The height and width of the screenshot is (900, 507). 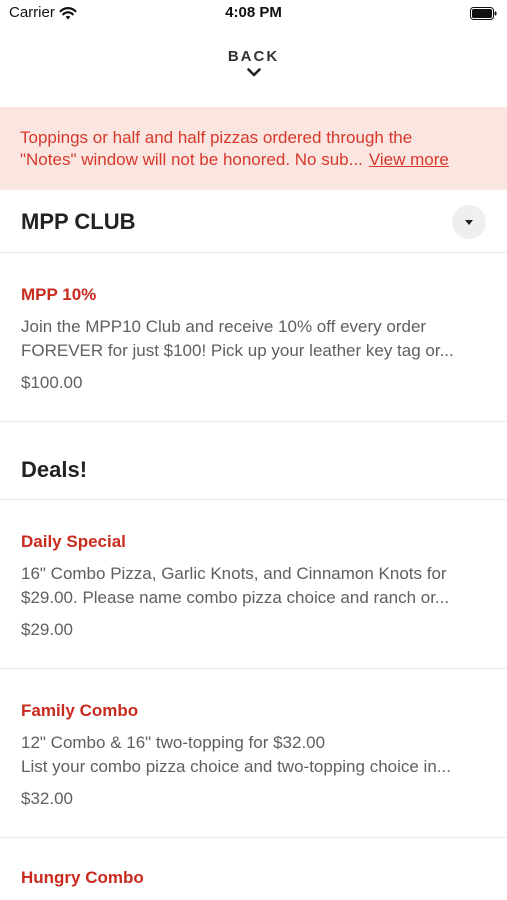 I want to click on section-title: Deals!, so click(x=54, y=469).